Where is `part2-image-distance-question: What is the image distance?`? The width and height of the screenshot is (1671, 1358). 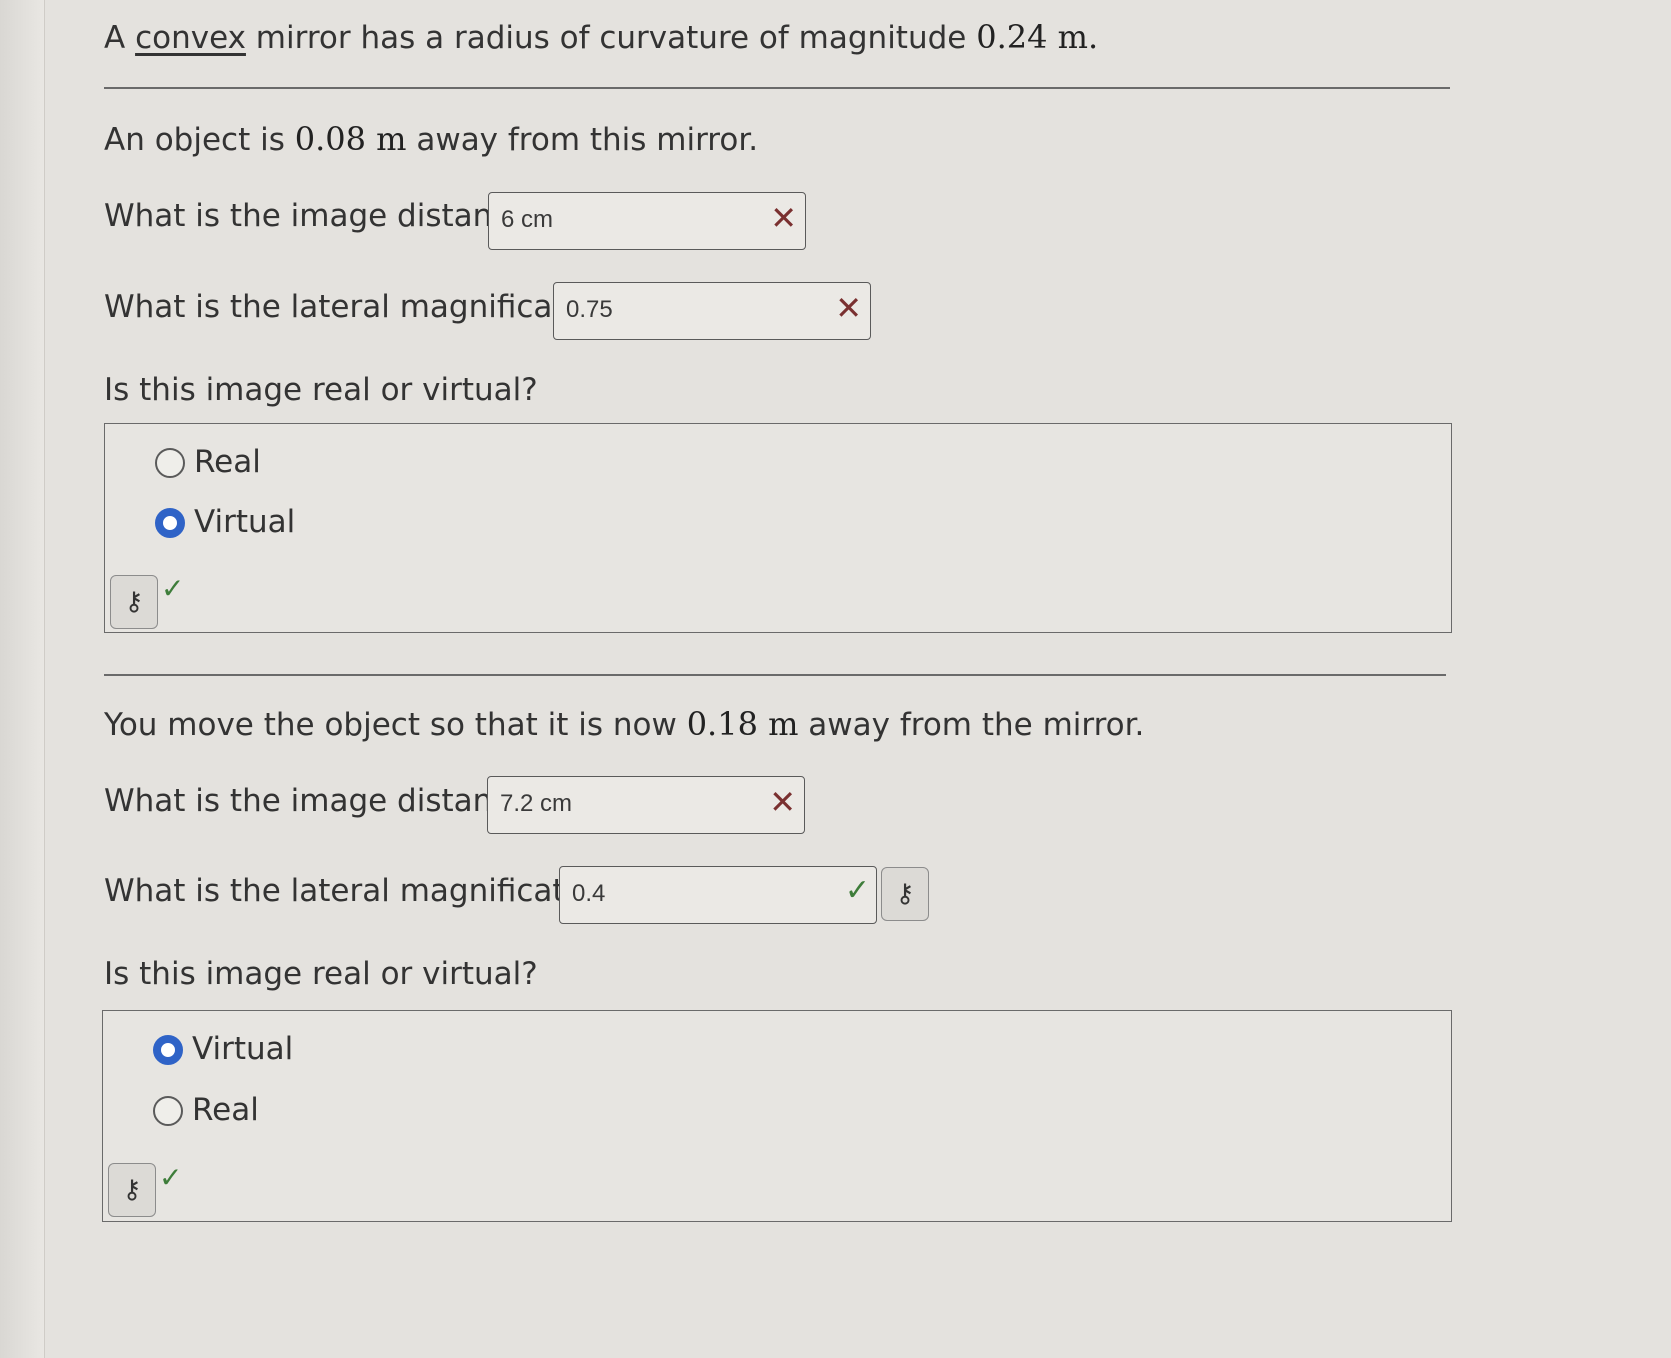 part2-image-distance-question: What is the image distance? is located at coordinates (324, 801).